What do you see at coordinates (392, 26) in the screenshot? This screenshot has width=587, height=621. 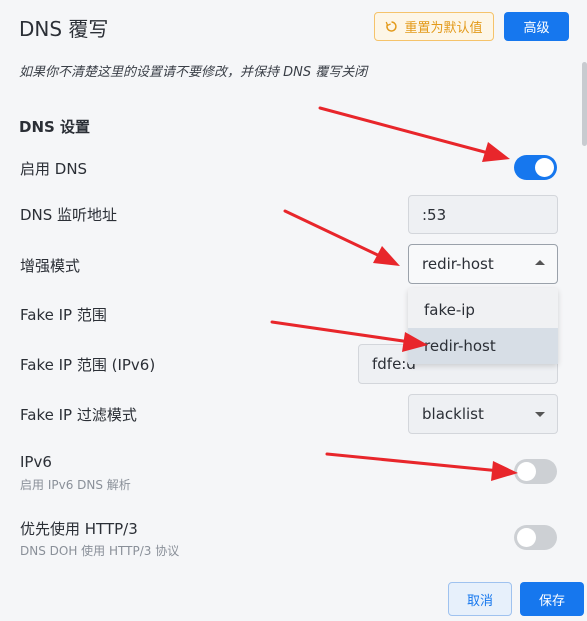 I see `reset-icon` at bounding box center [392, 26].